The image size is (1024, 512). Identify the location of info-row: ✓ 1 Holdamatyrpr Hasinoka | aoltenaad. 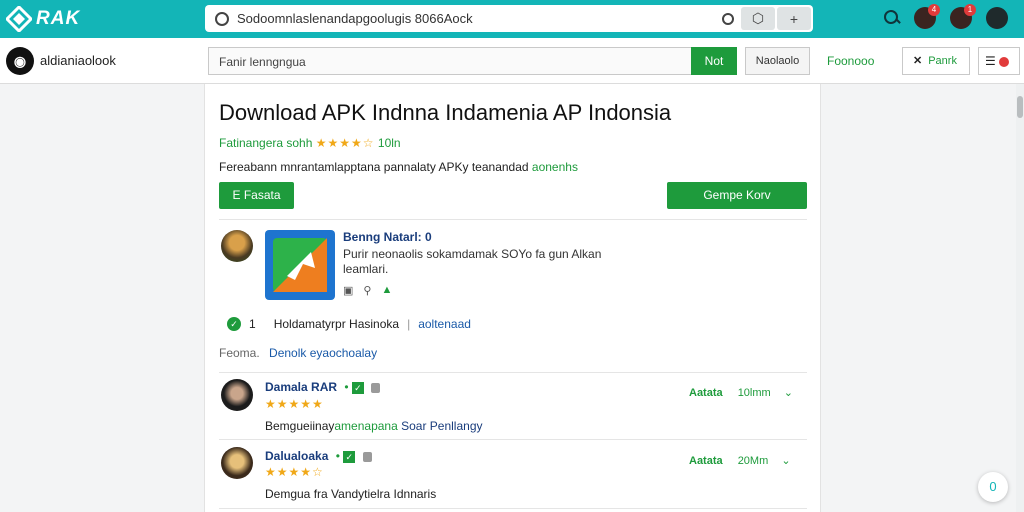
(349, 324).